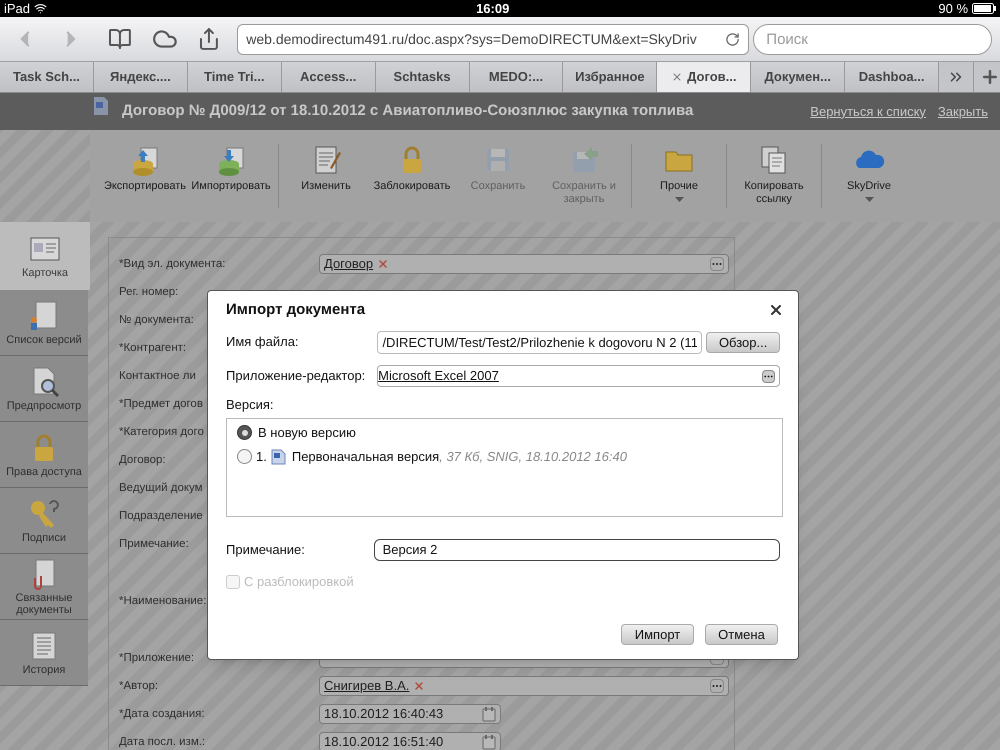 This screenshot has width=1000, height=750. I want to click on version-name: Первоначальная версия, so click(366, 456).